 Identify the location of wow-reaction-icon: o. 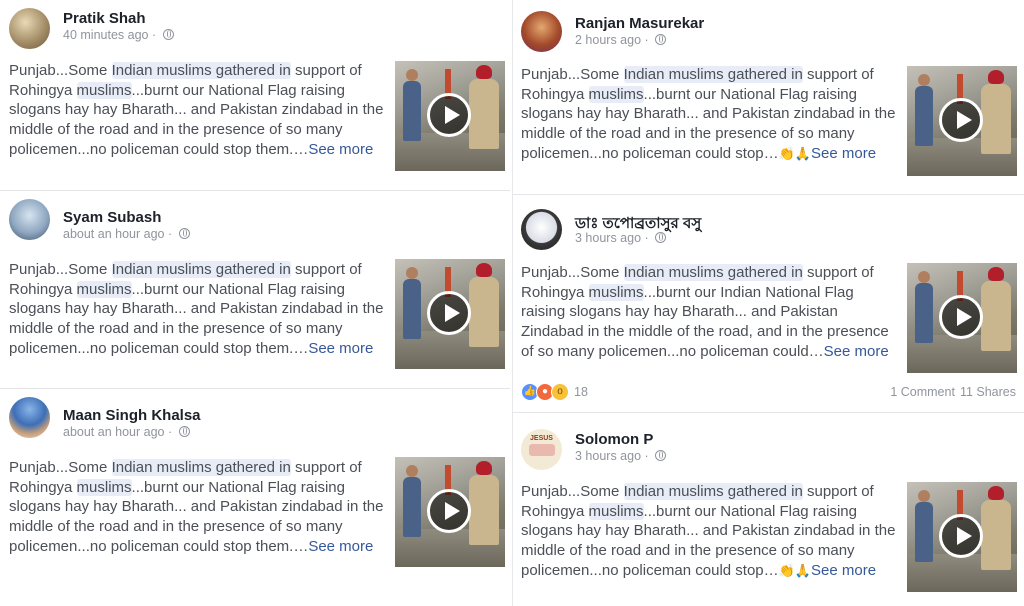
(560, 392).